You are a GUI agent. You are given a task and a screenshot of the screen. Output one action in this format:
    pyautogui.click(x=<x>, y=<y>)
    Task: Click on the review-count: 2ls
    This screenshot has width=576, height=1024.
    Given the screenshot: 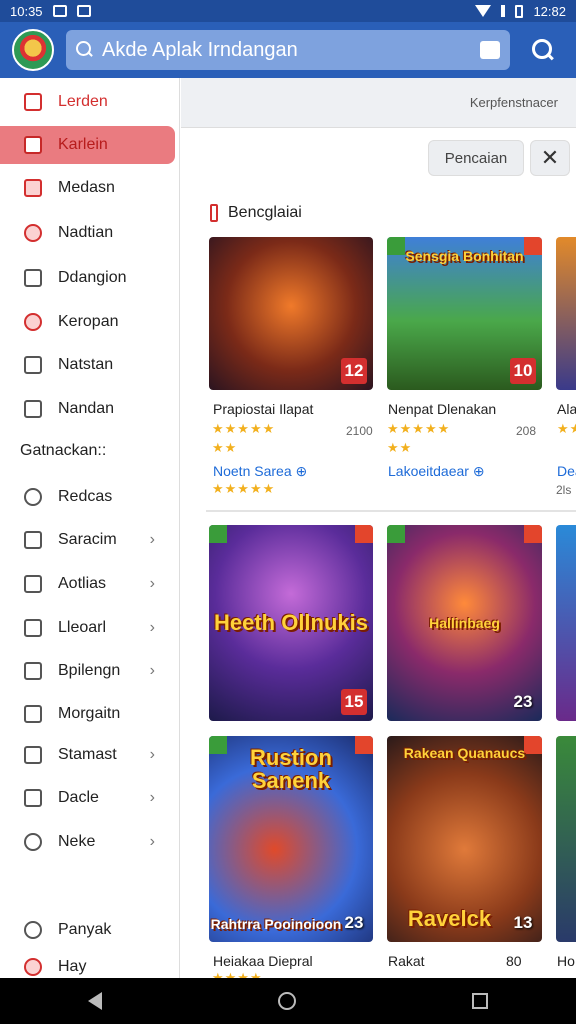 What is the action you would take?
    pyautogui.click(x=564, y=490)
    